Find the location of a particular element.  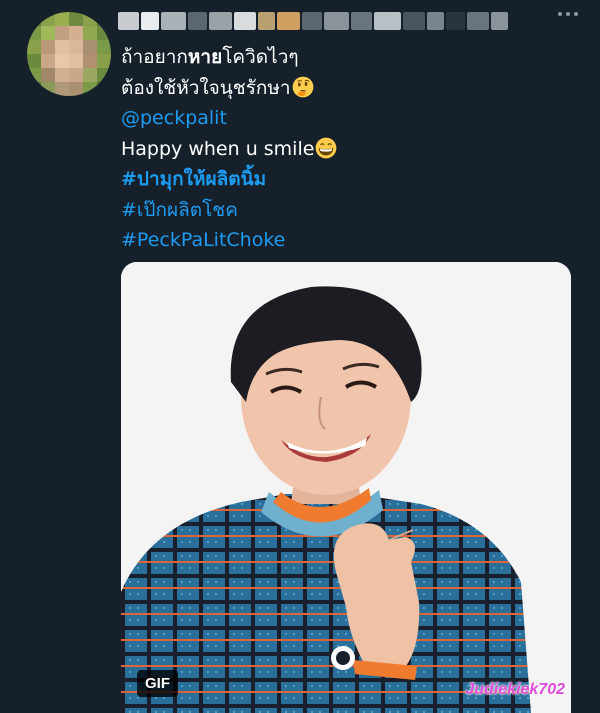

avatar is located at coordinates (69, 54).